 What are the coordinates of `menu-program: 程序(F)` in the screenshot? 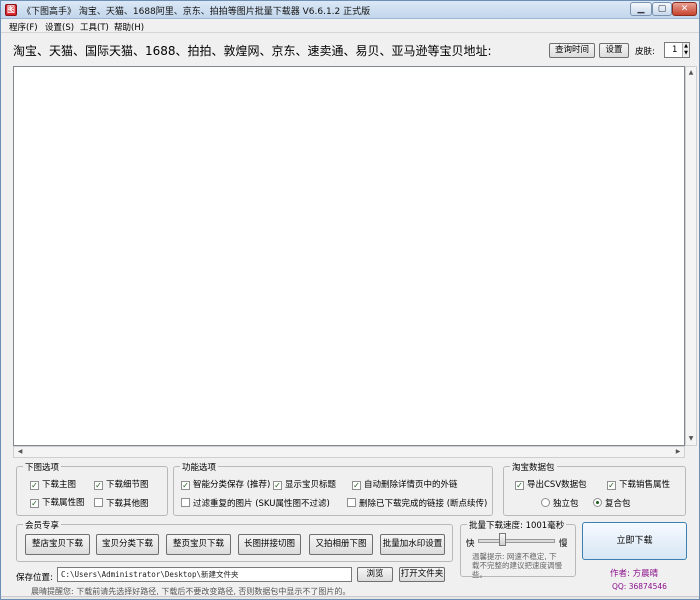 It's located at (23, 27).